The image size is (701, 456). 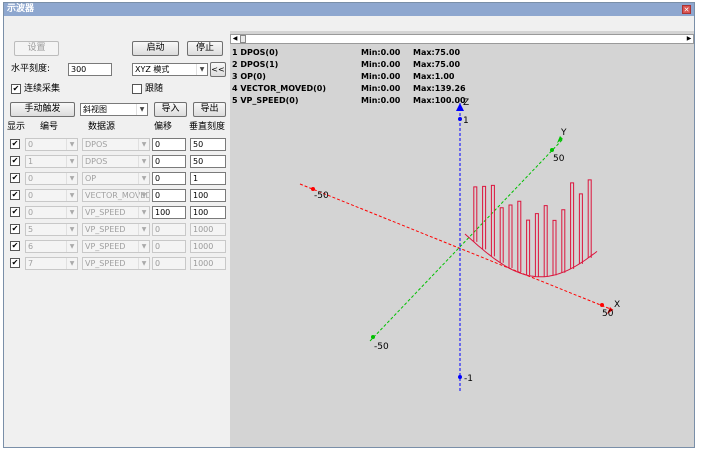 I want to click on hscale-label: 水平刻度:, so click(x=31, y=69).